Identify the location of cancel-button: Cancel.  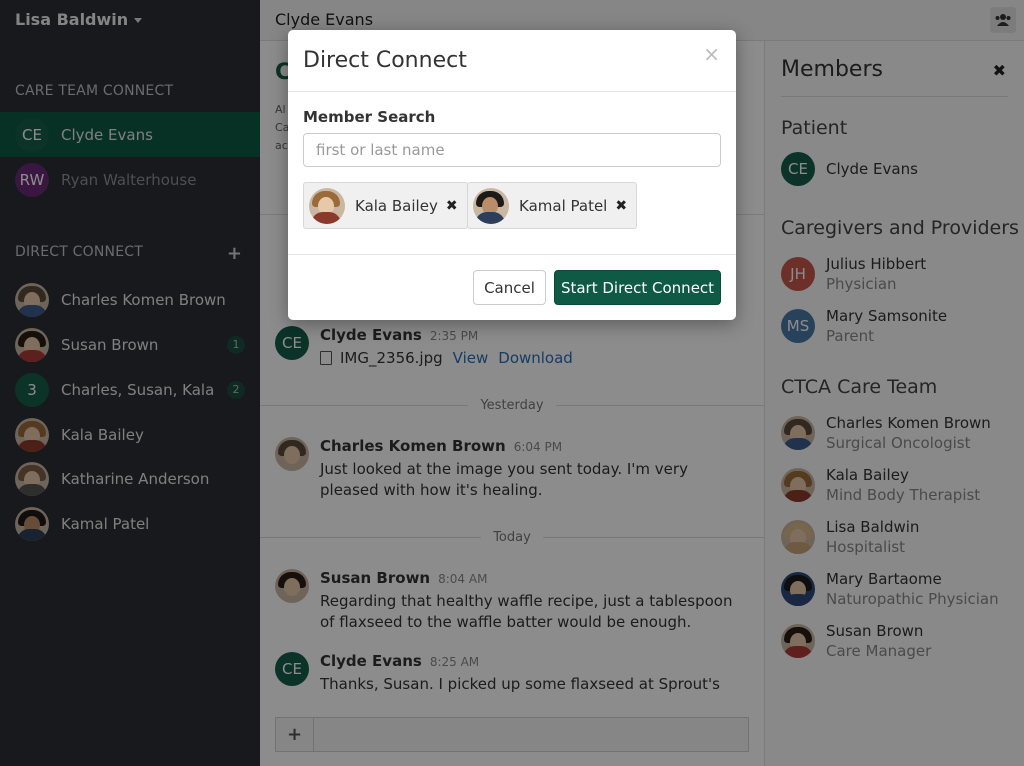
(509, 287).